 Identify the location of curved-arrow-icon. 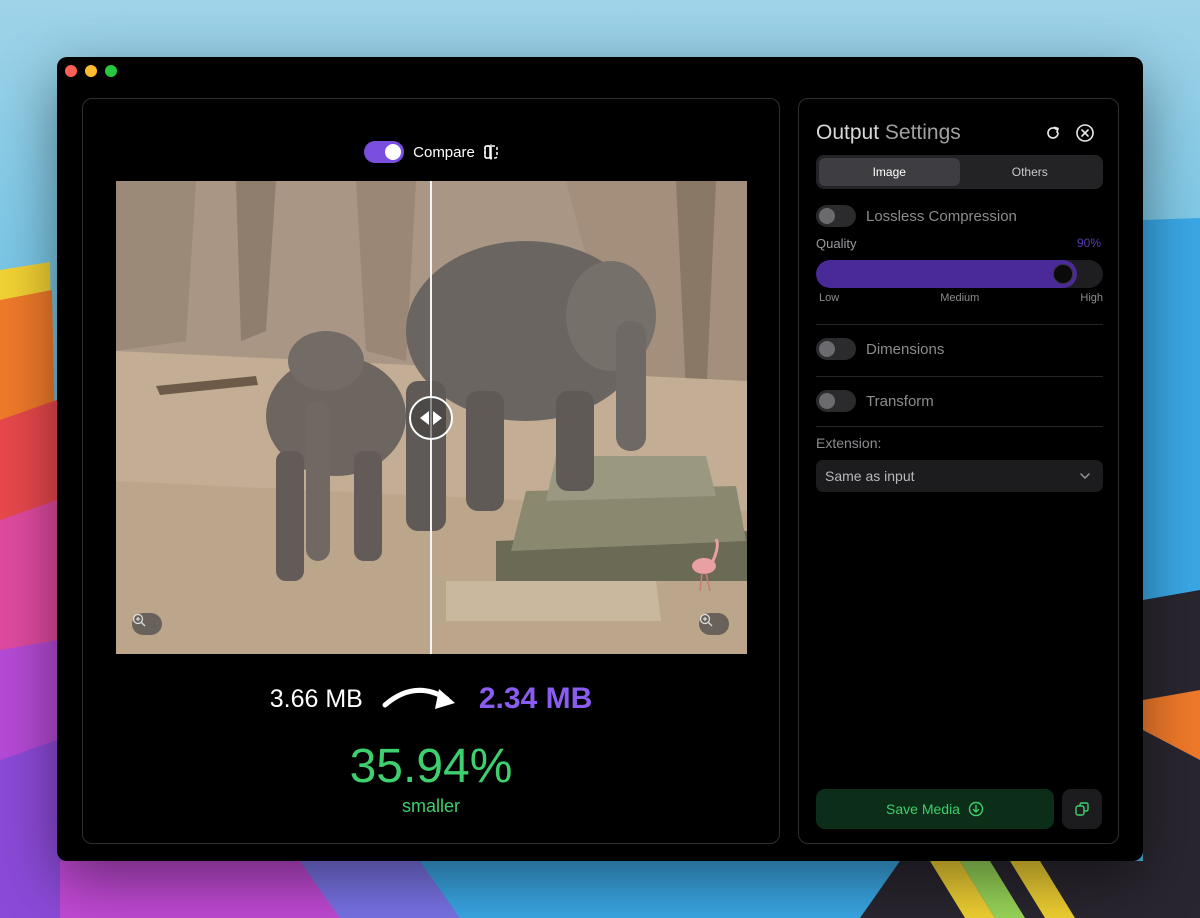
(418, 698).